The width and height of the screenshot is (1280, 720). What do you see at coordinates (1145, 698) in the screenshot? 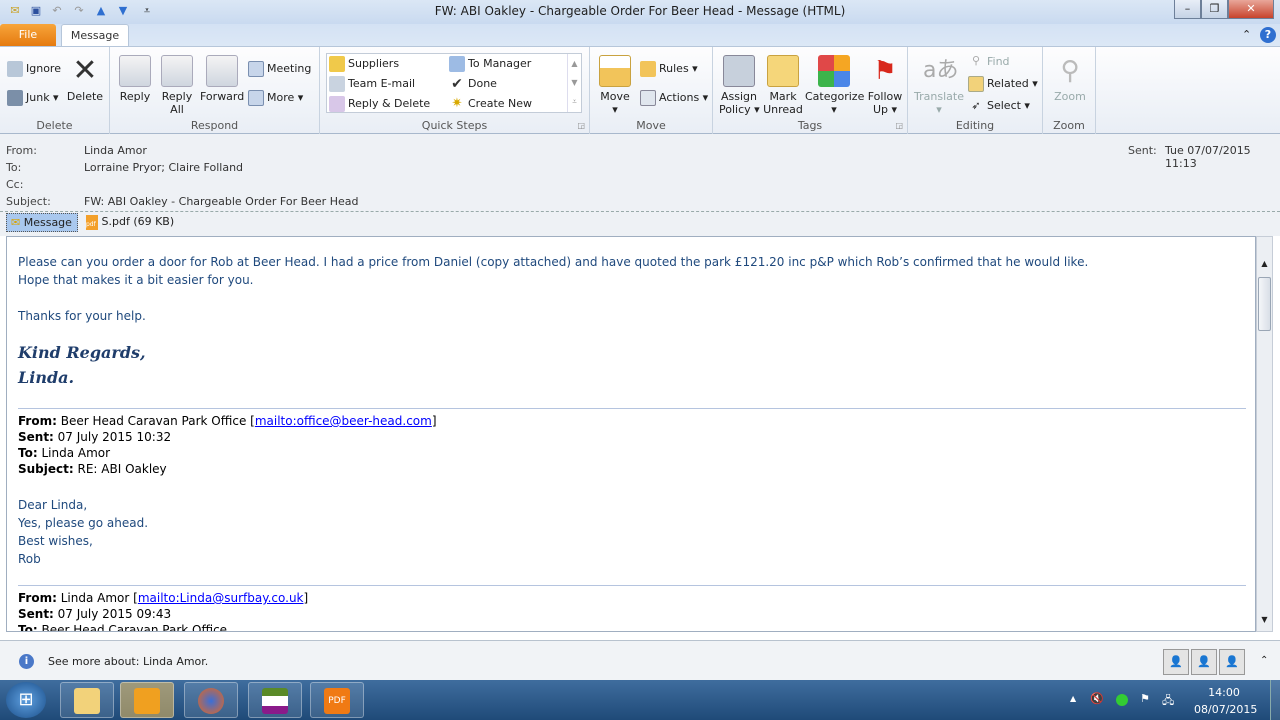
I see `action-center-flag-icon: ⚑` at bounding box center [1145, 698].